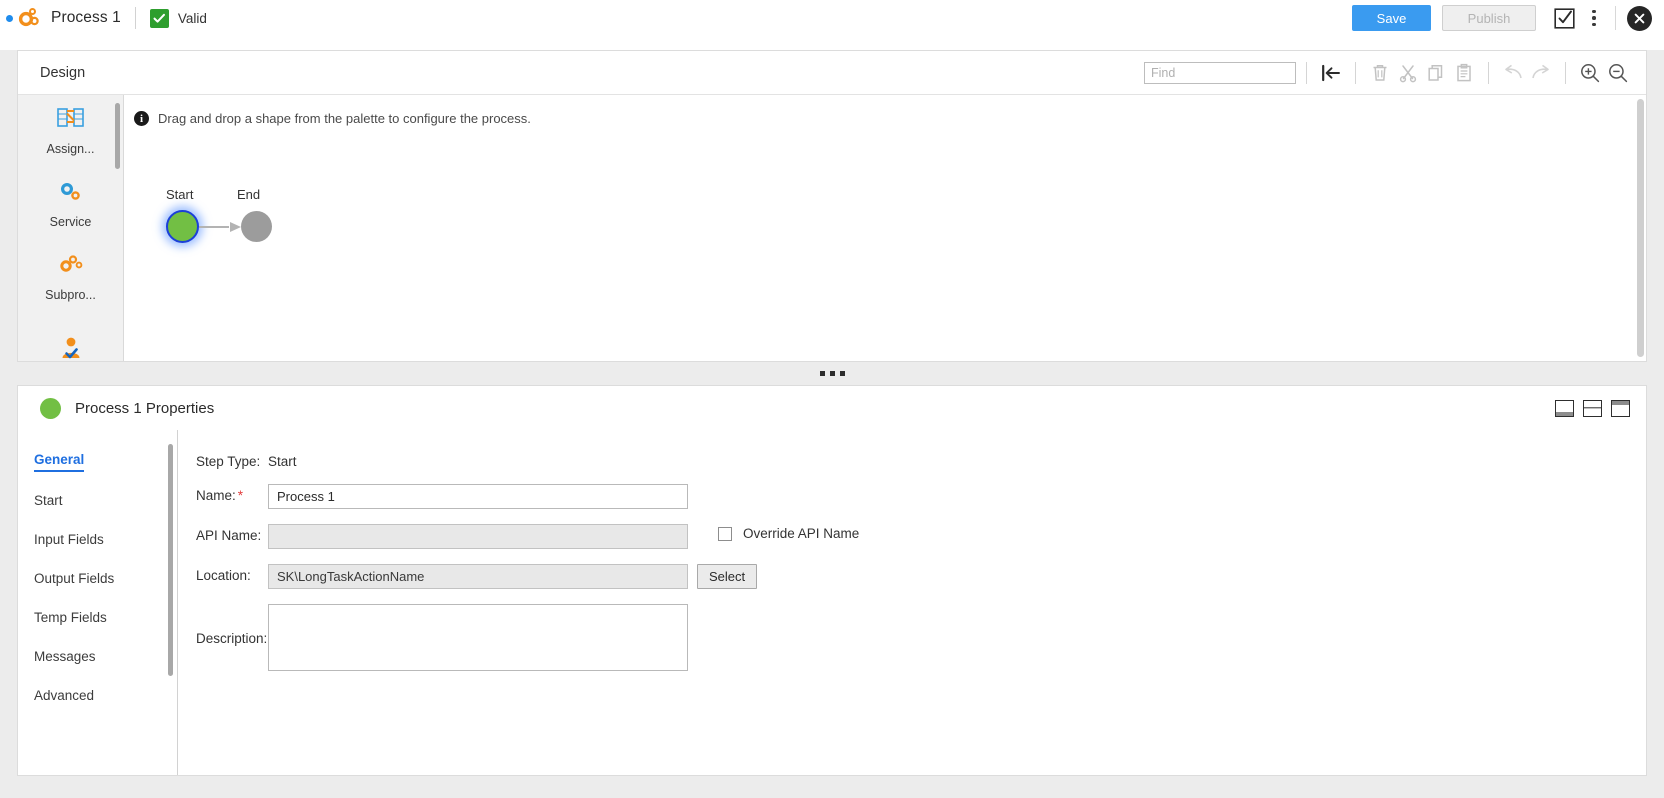  I want to click on start-step-indicator-icon, so click(50, 408).